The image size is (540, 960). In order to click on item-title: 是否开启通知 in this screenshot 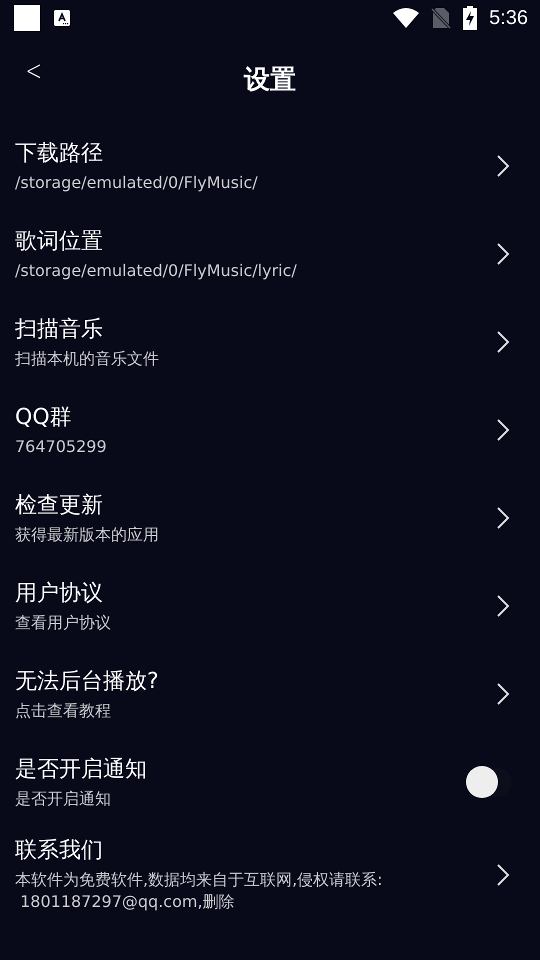, I will do `click(81, 770)`.